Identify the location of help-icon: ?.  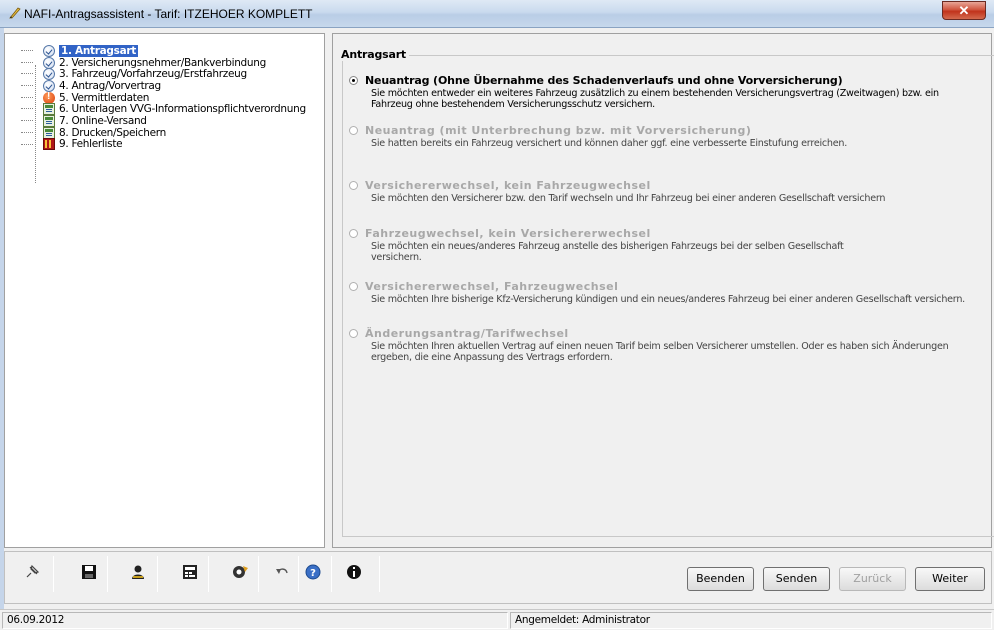
(313, 572).